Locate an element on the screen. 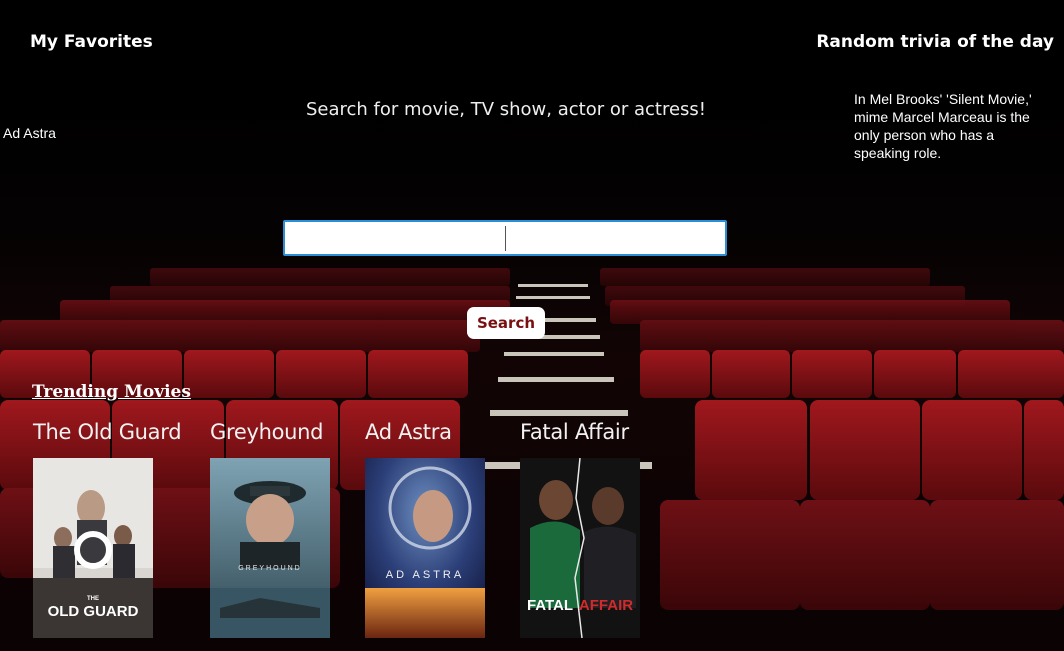  favorites-title: My Favorites is located at coordinates (91, 42).